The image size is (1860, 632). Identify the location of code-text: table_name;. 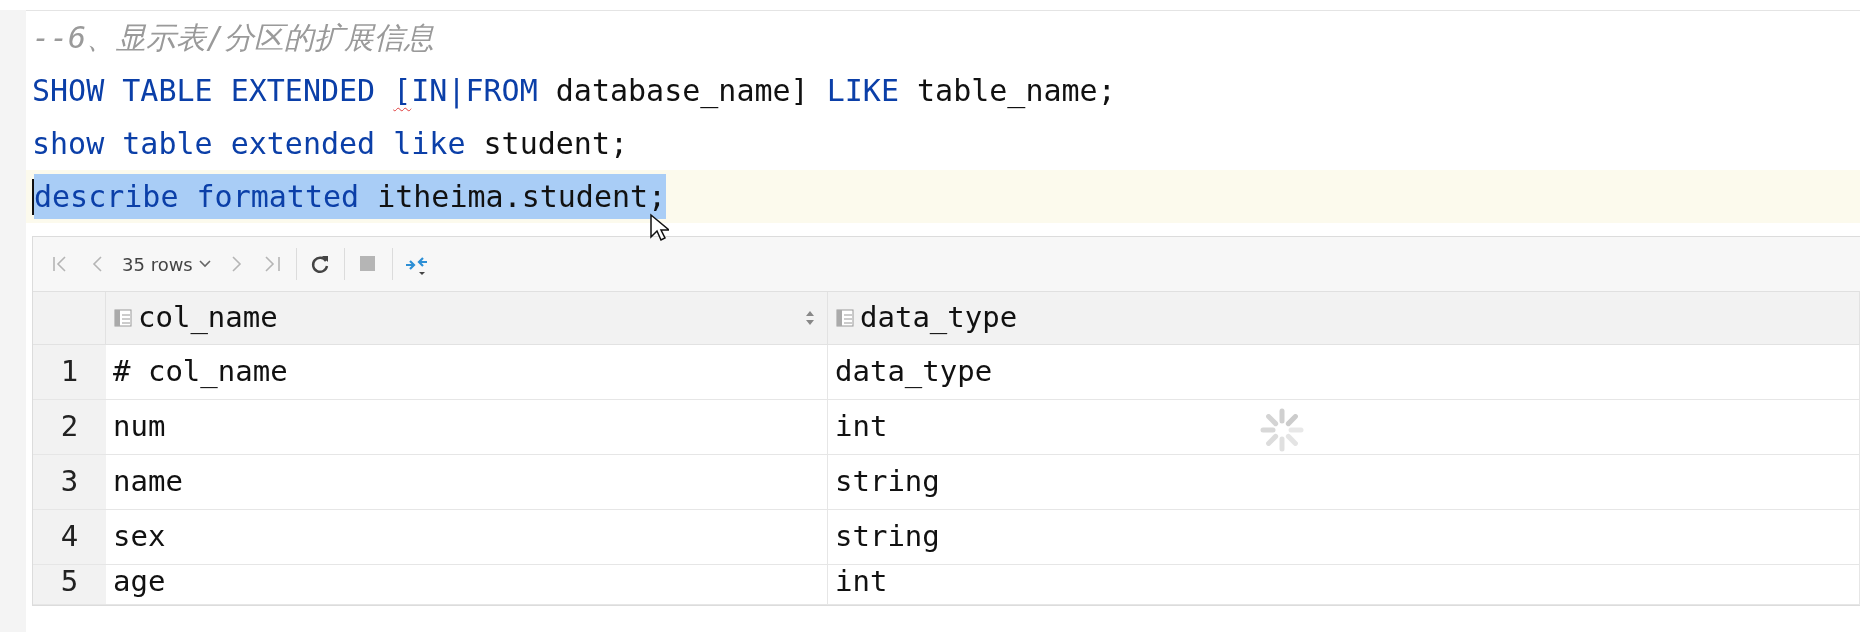
(1016, 91).